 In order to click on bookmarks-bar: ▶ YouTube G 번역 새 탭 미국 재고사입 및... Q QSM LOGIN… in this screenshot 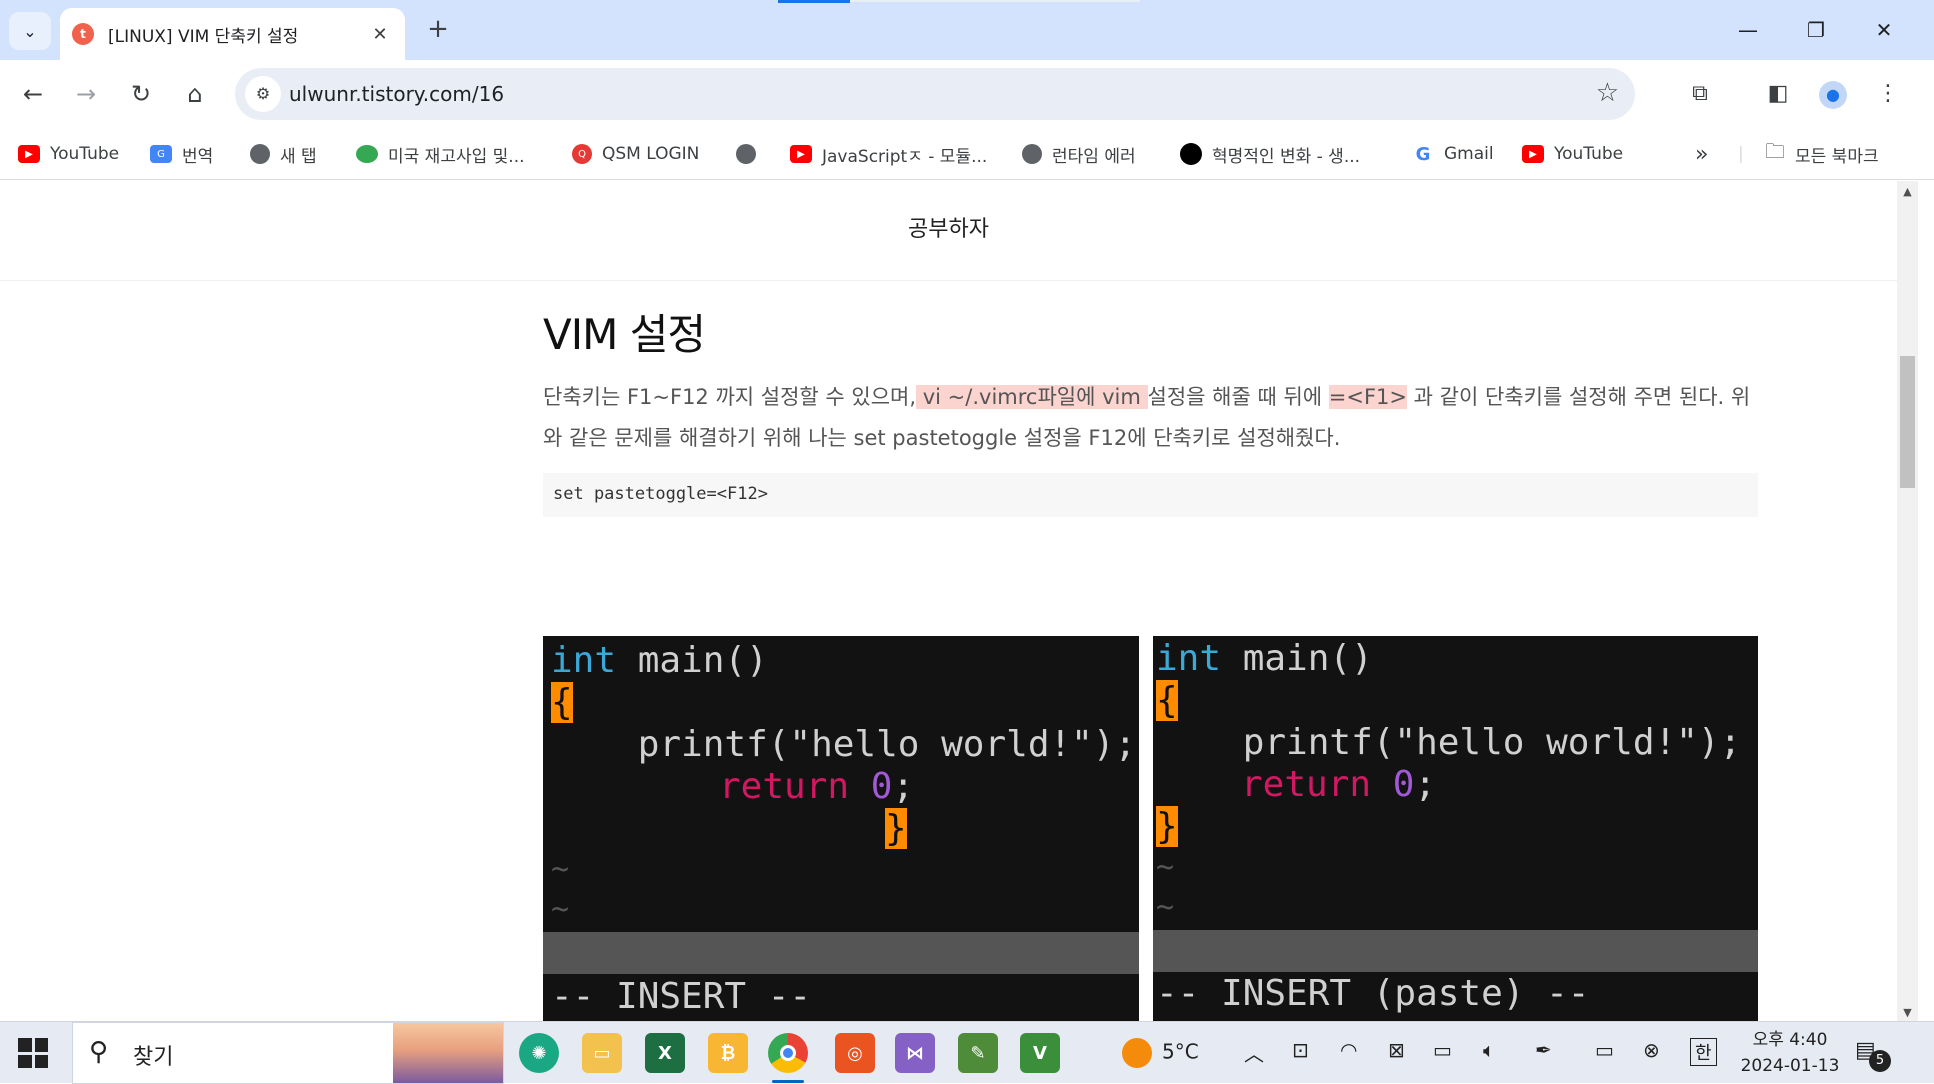, I will do `click(967, 154)`.